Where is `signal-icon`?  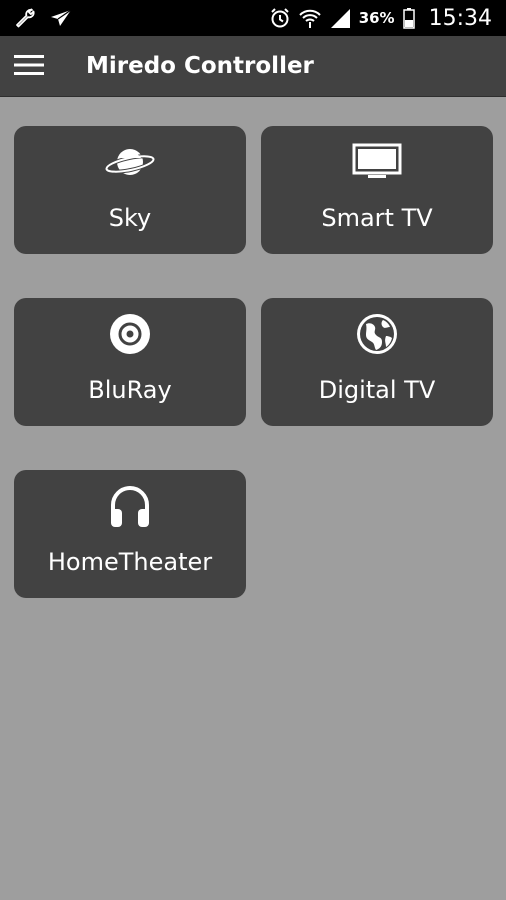
signal-icon is located at coordinates (340, 18).